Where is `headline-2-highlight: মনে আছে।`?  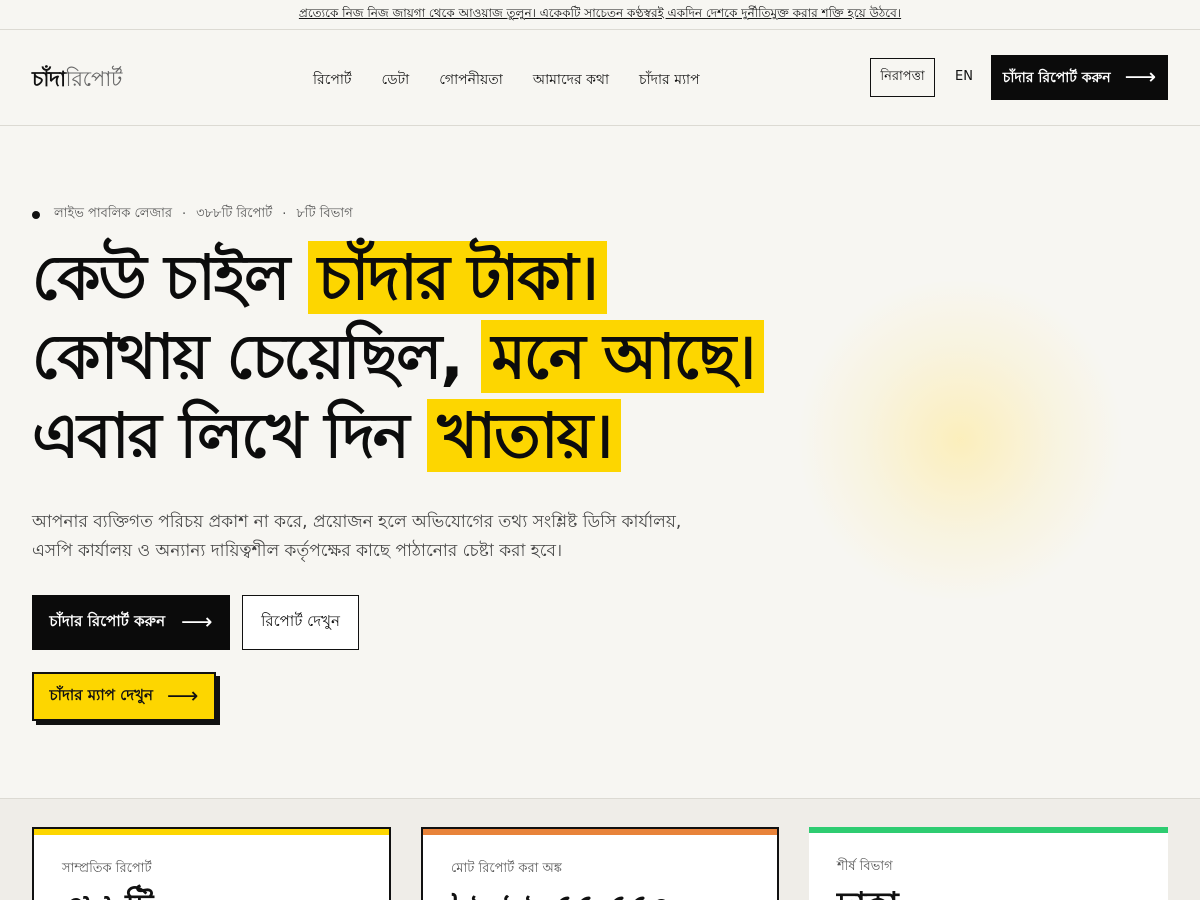 headline-2-highlight: মনে আছে। is located at coordinates (623, 356).